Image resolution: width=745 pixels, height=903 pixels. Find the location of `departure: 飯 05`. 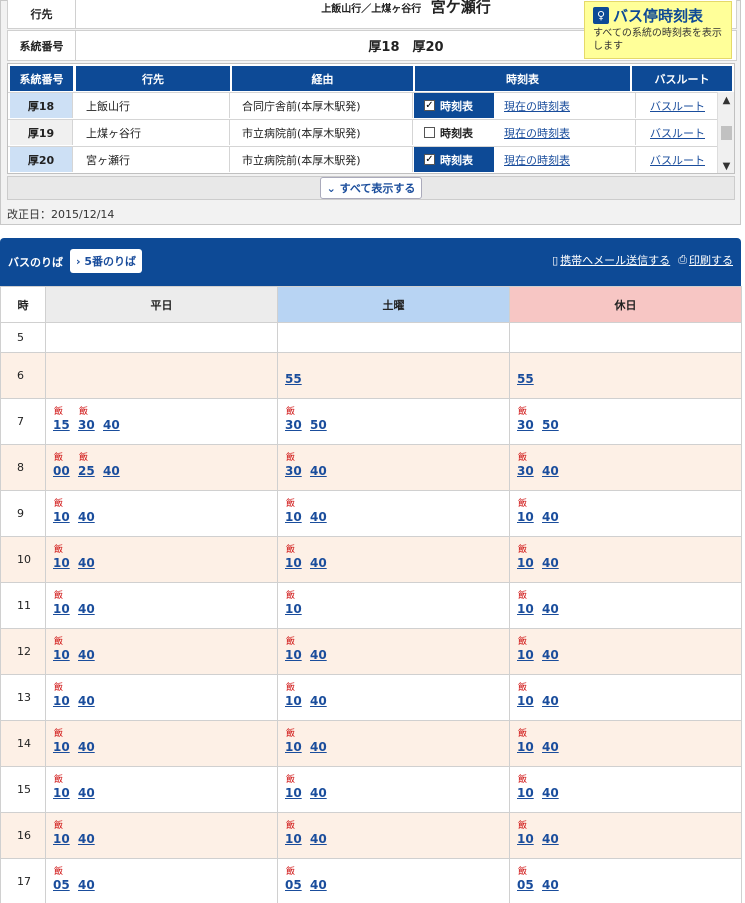

departure: 飯 05 is located at coordinates (529, 881).